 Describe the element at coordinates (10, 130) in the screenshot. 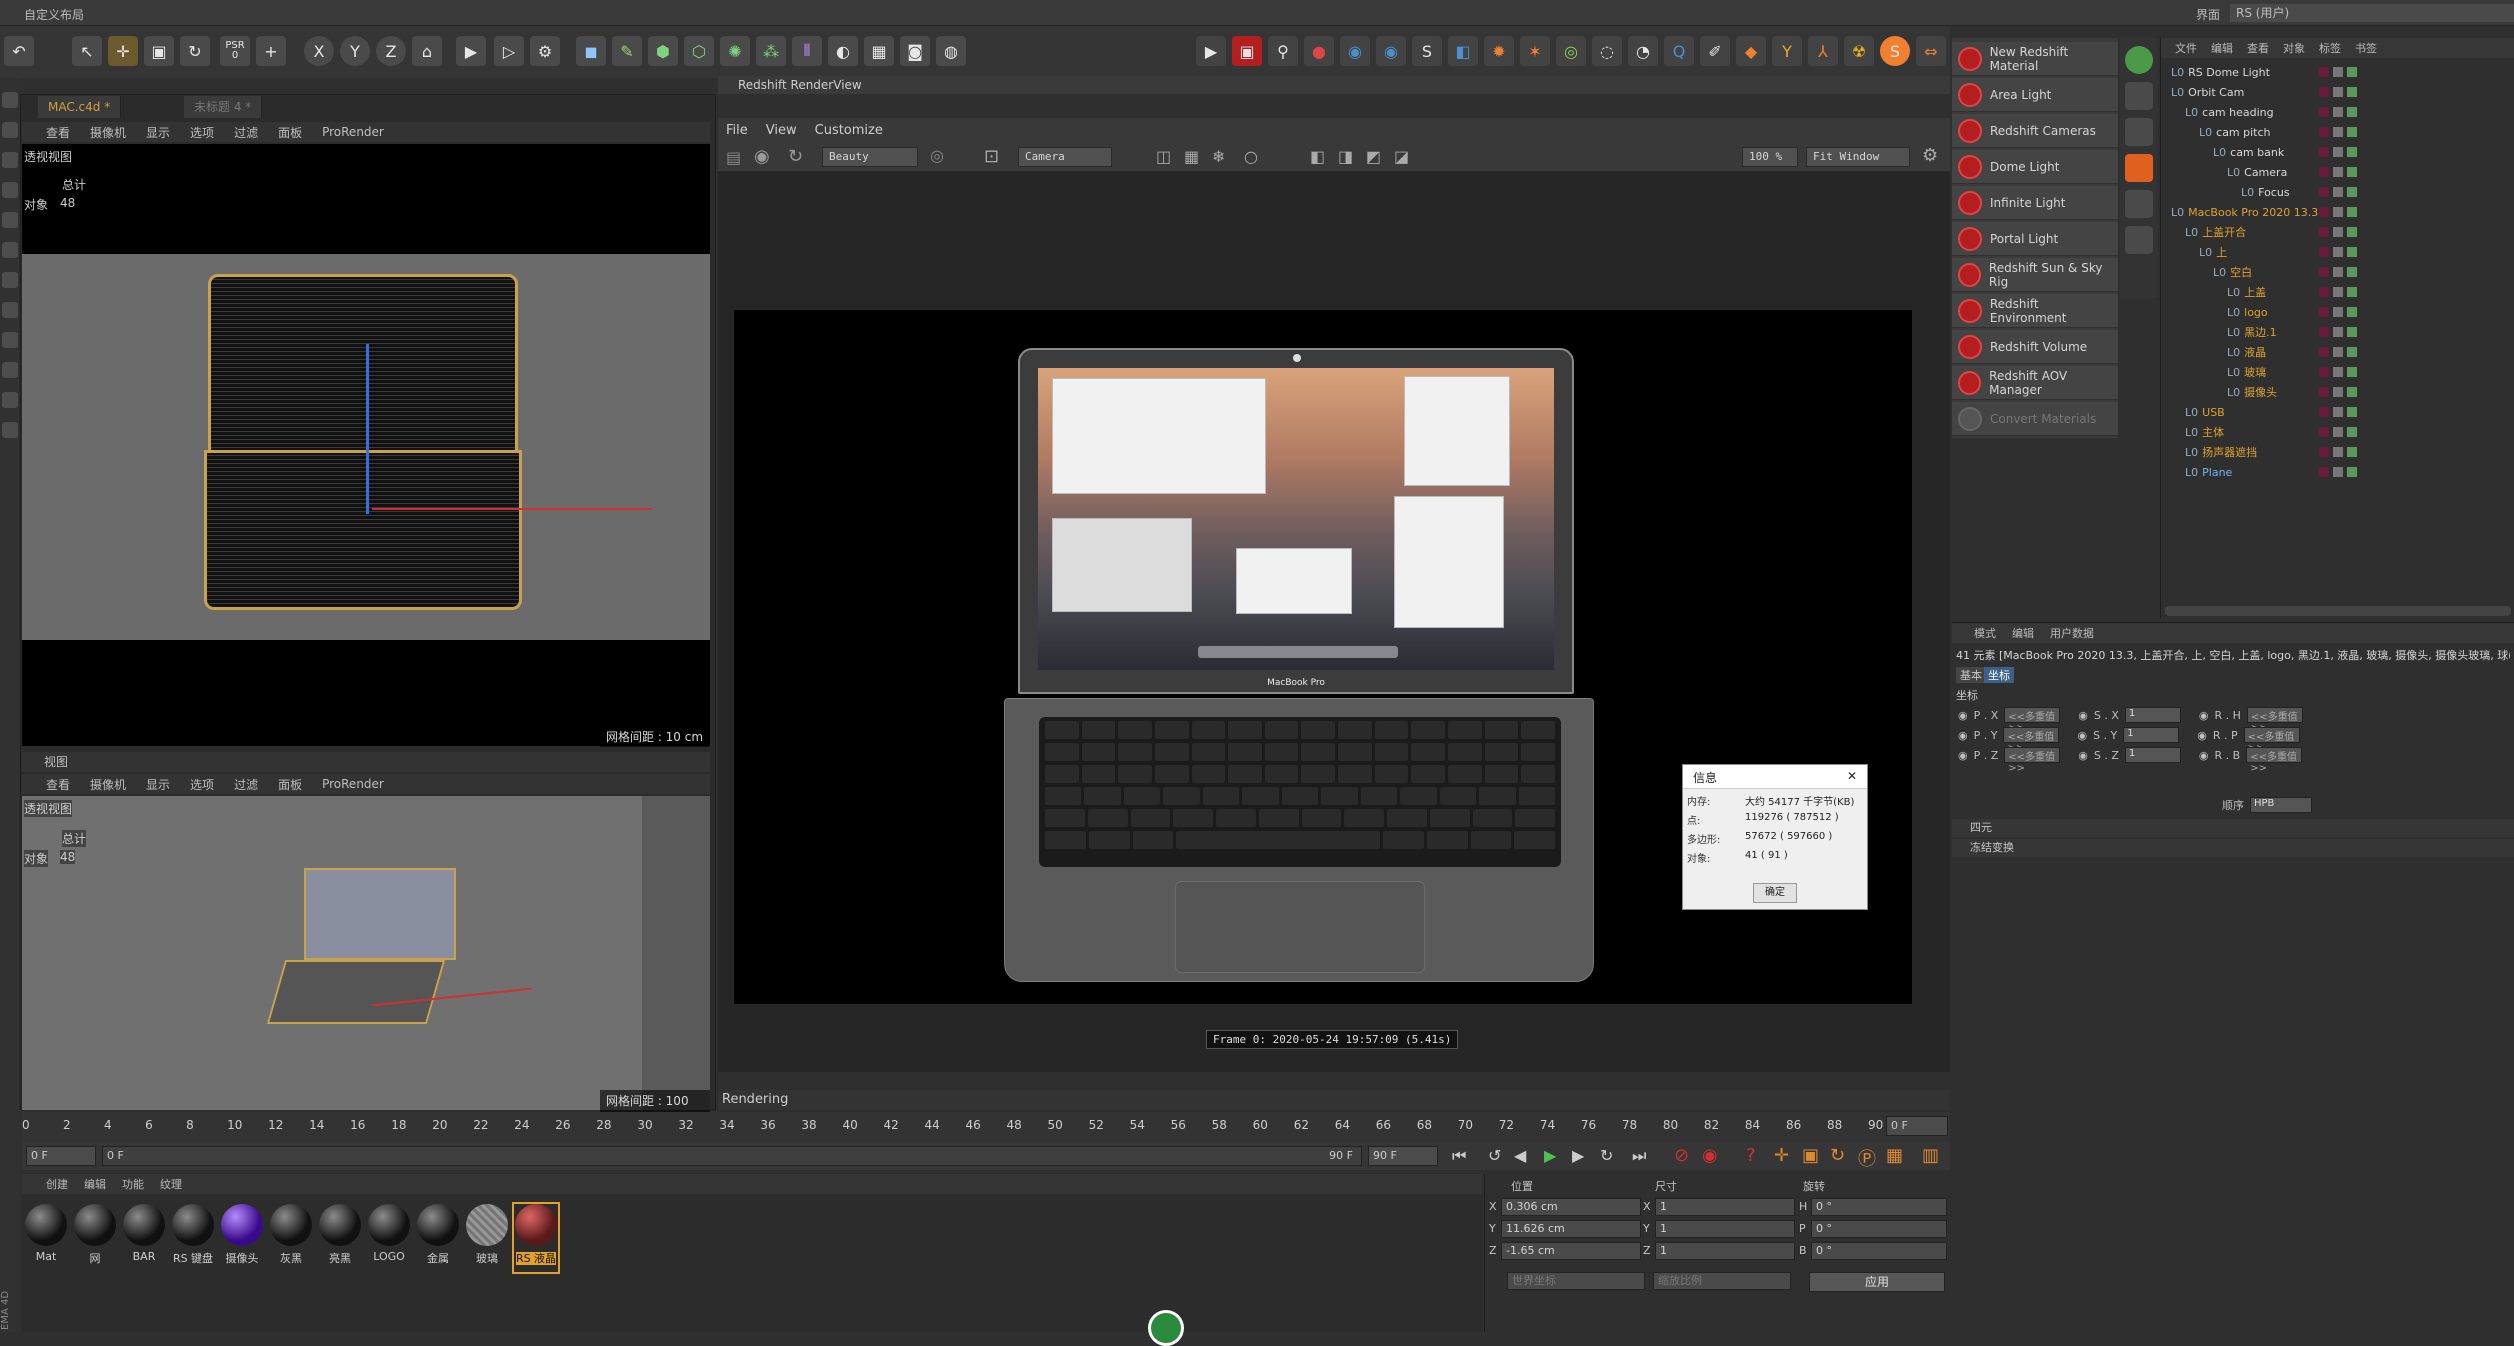

I see `mode-texture-icon` at that location.